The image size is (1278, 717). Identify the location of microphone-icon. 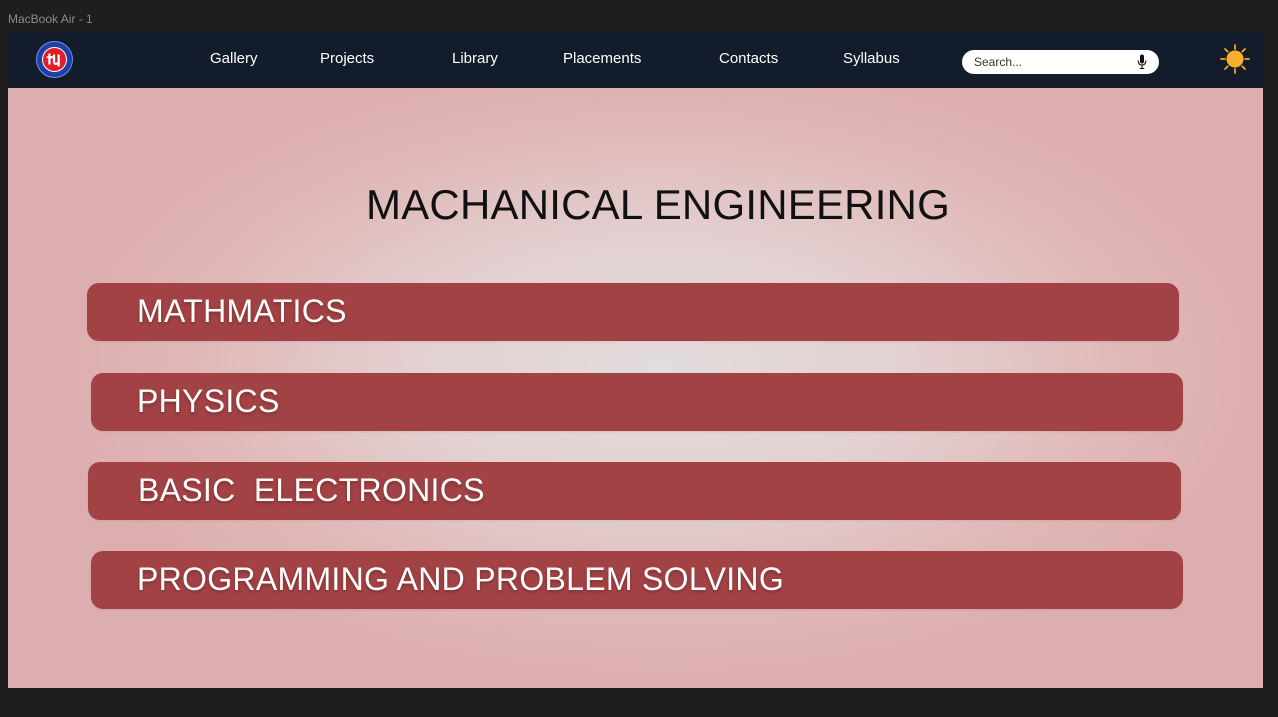
(1142, 62).